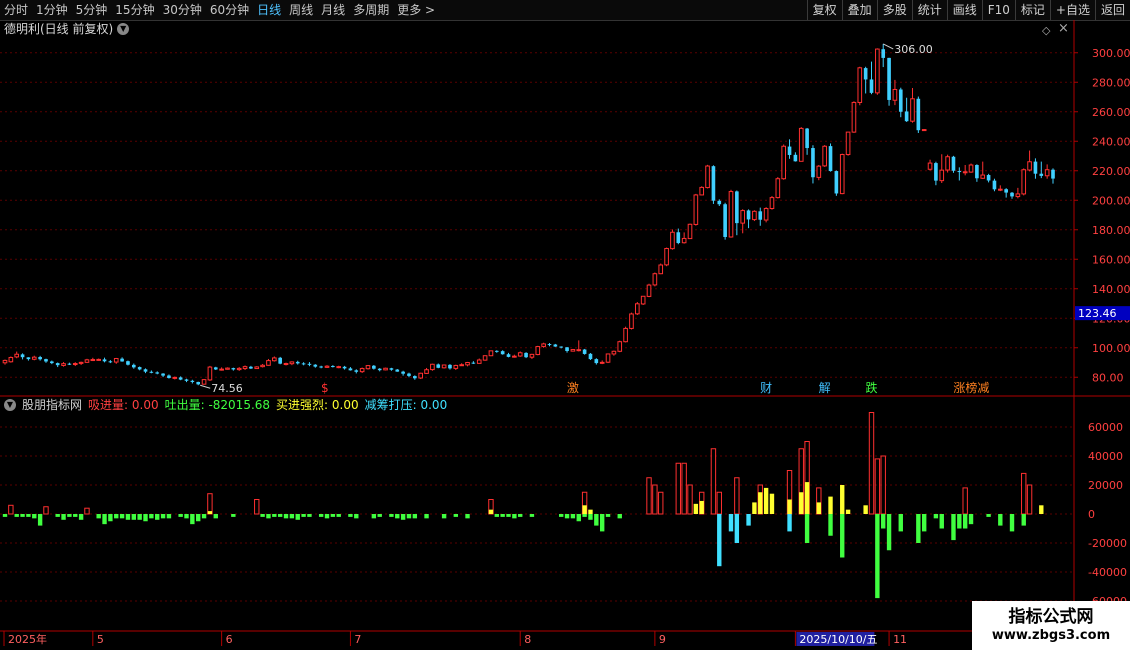 The width and height of the screenshot is (1130, 650). Describe the element at coordinates (1051, 635) in the screenshot. I see `watermark-url: www.zbgs3.com` at that location.